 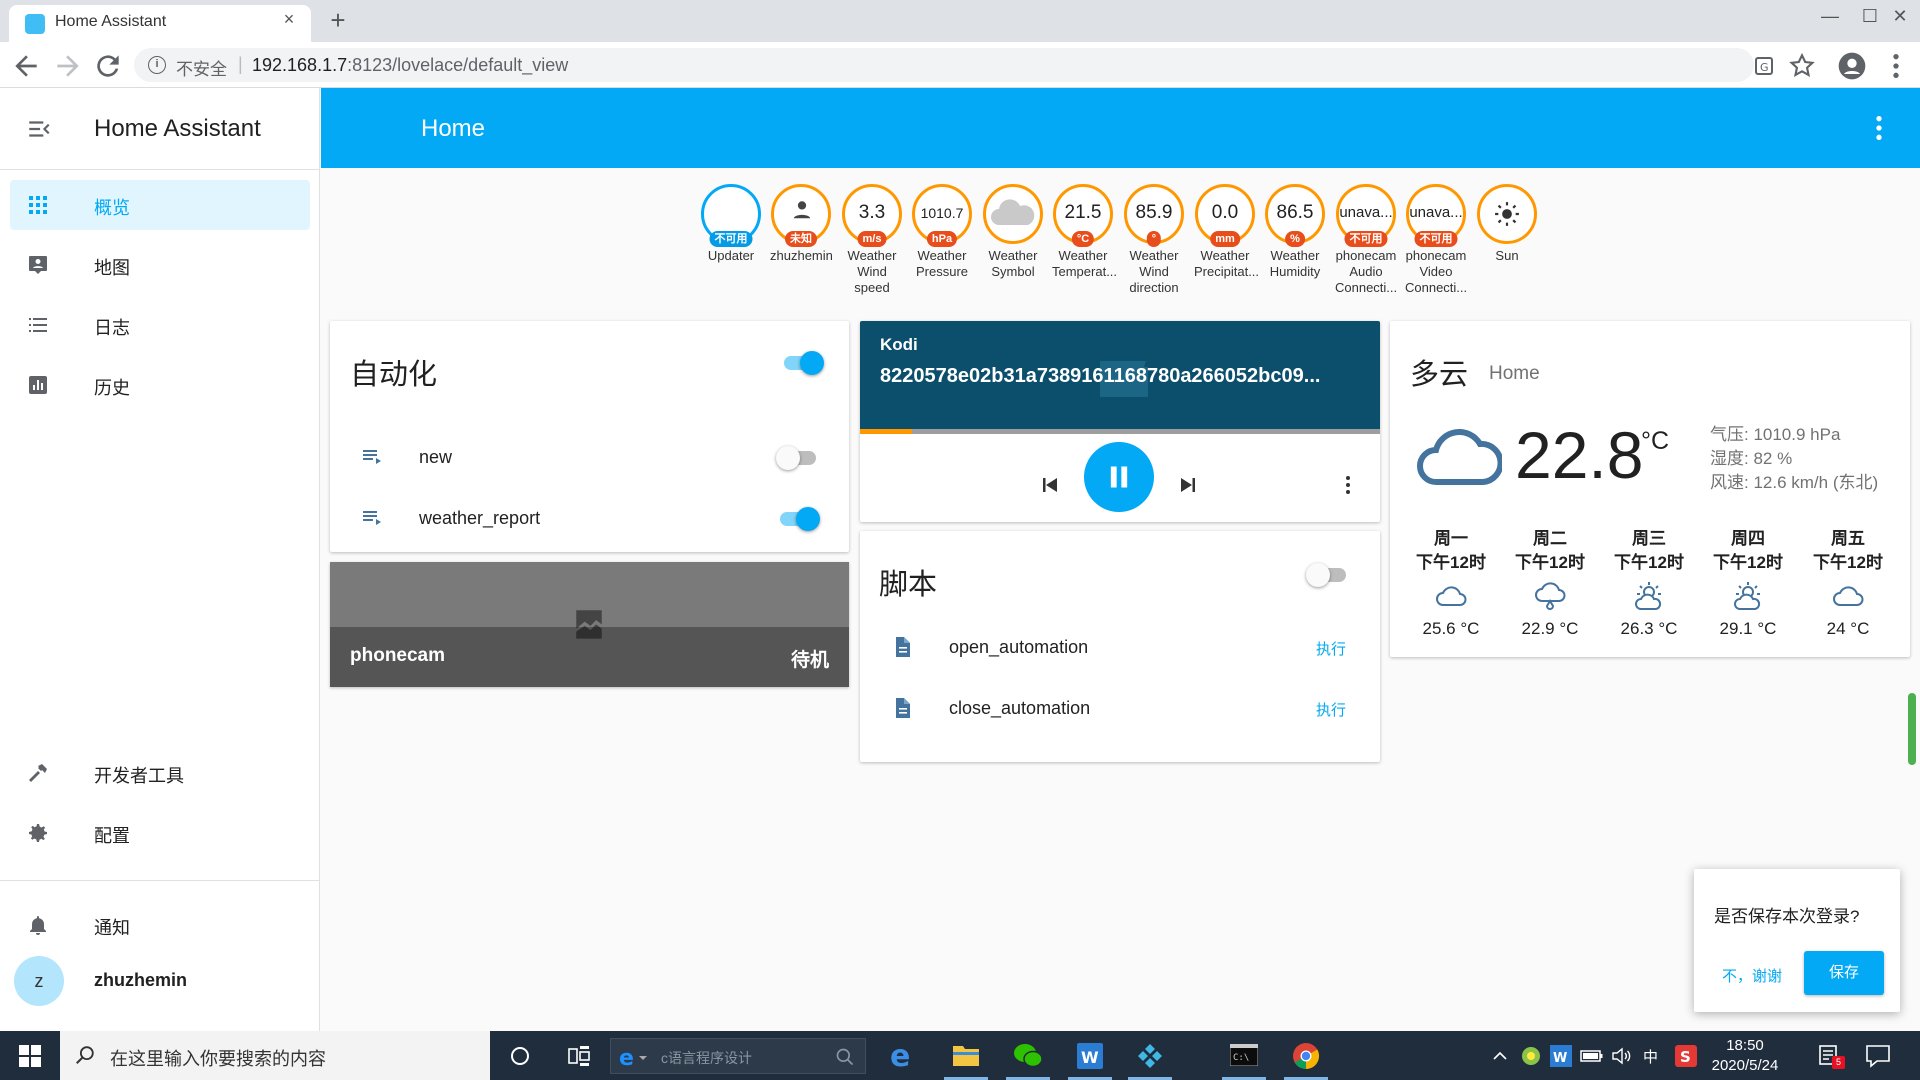 I want to click on badge-circle: unava... 不可用, so click(x=1436, y=215).